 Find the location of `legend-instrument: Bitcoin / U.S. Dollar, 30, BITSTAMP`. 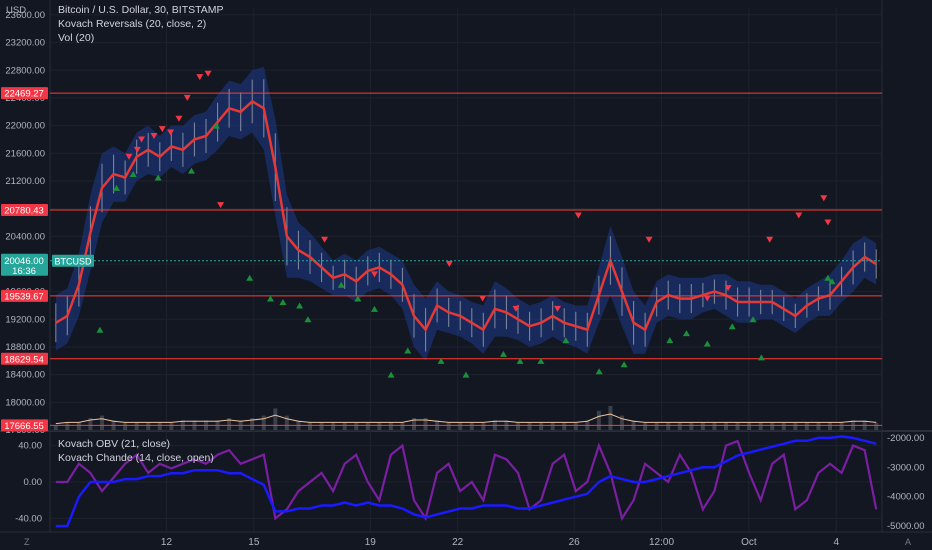

legend-instrument: Bitcoin / U.S. Dollar, 30, BITSTAMP is located at coordinates (141, 10).